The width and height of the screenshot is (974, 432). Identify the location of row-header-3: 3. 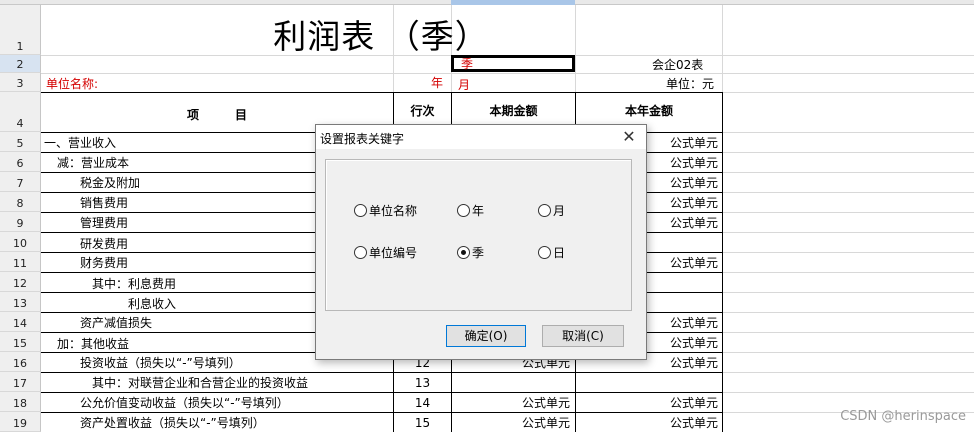
(20, 82).